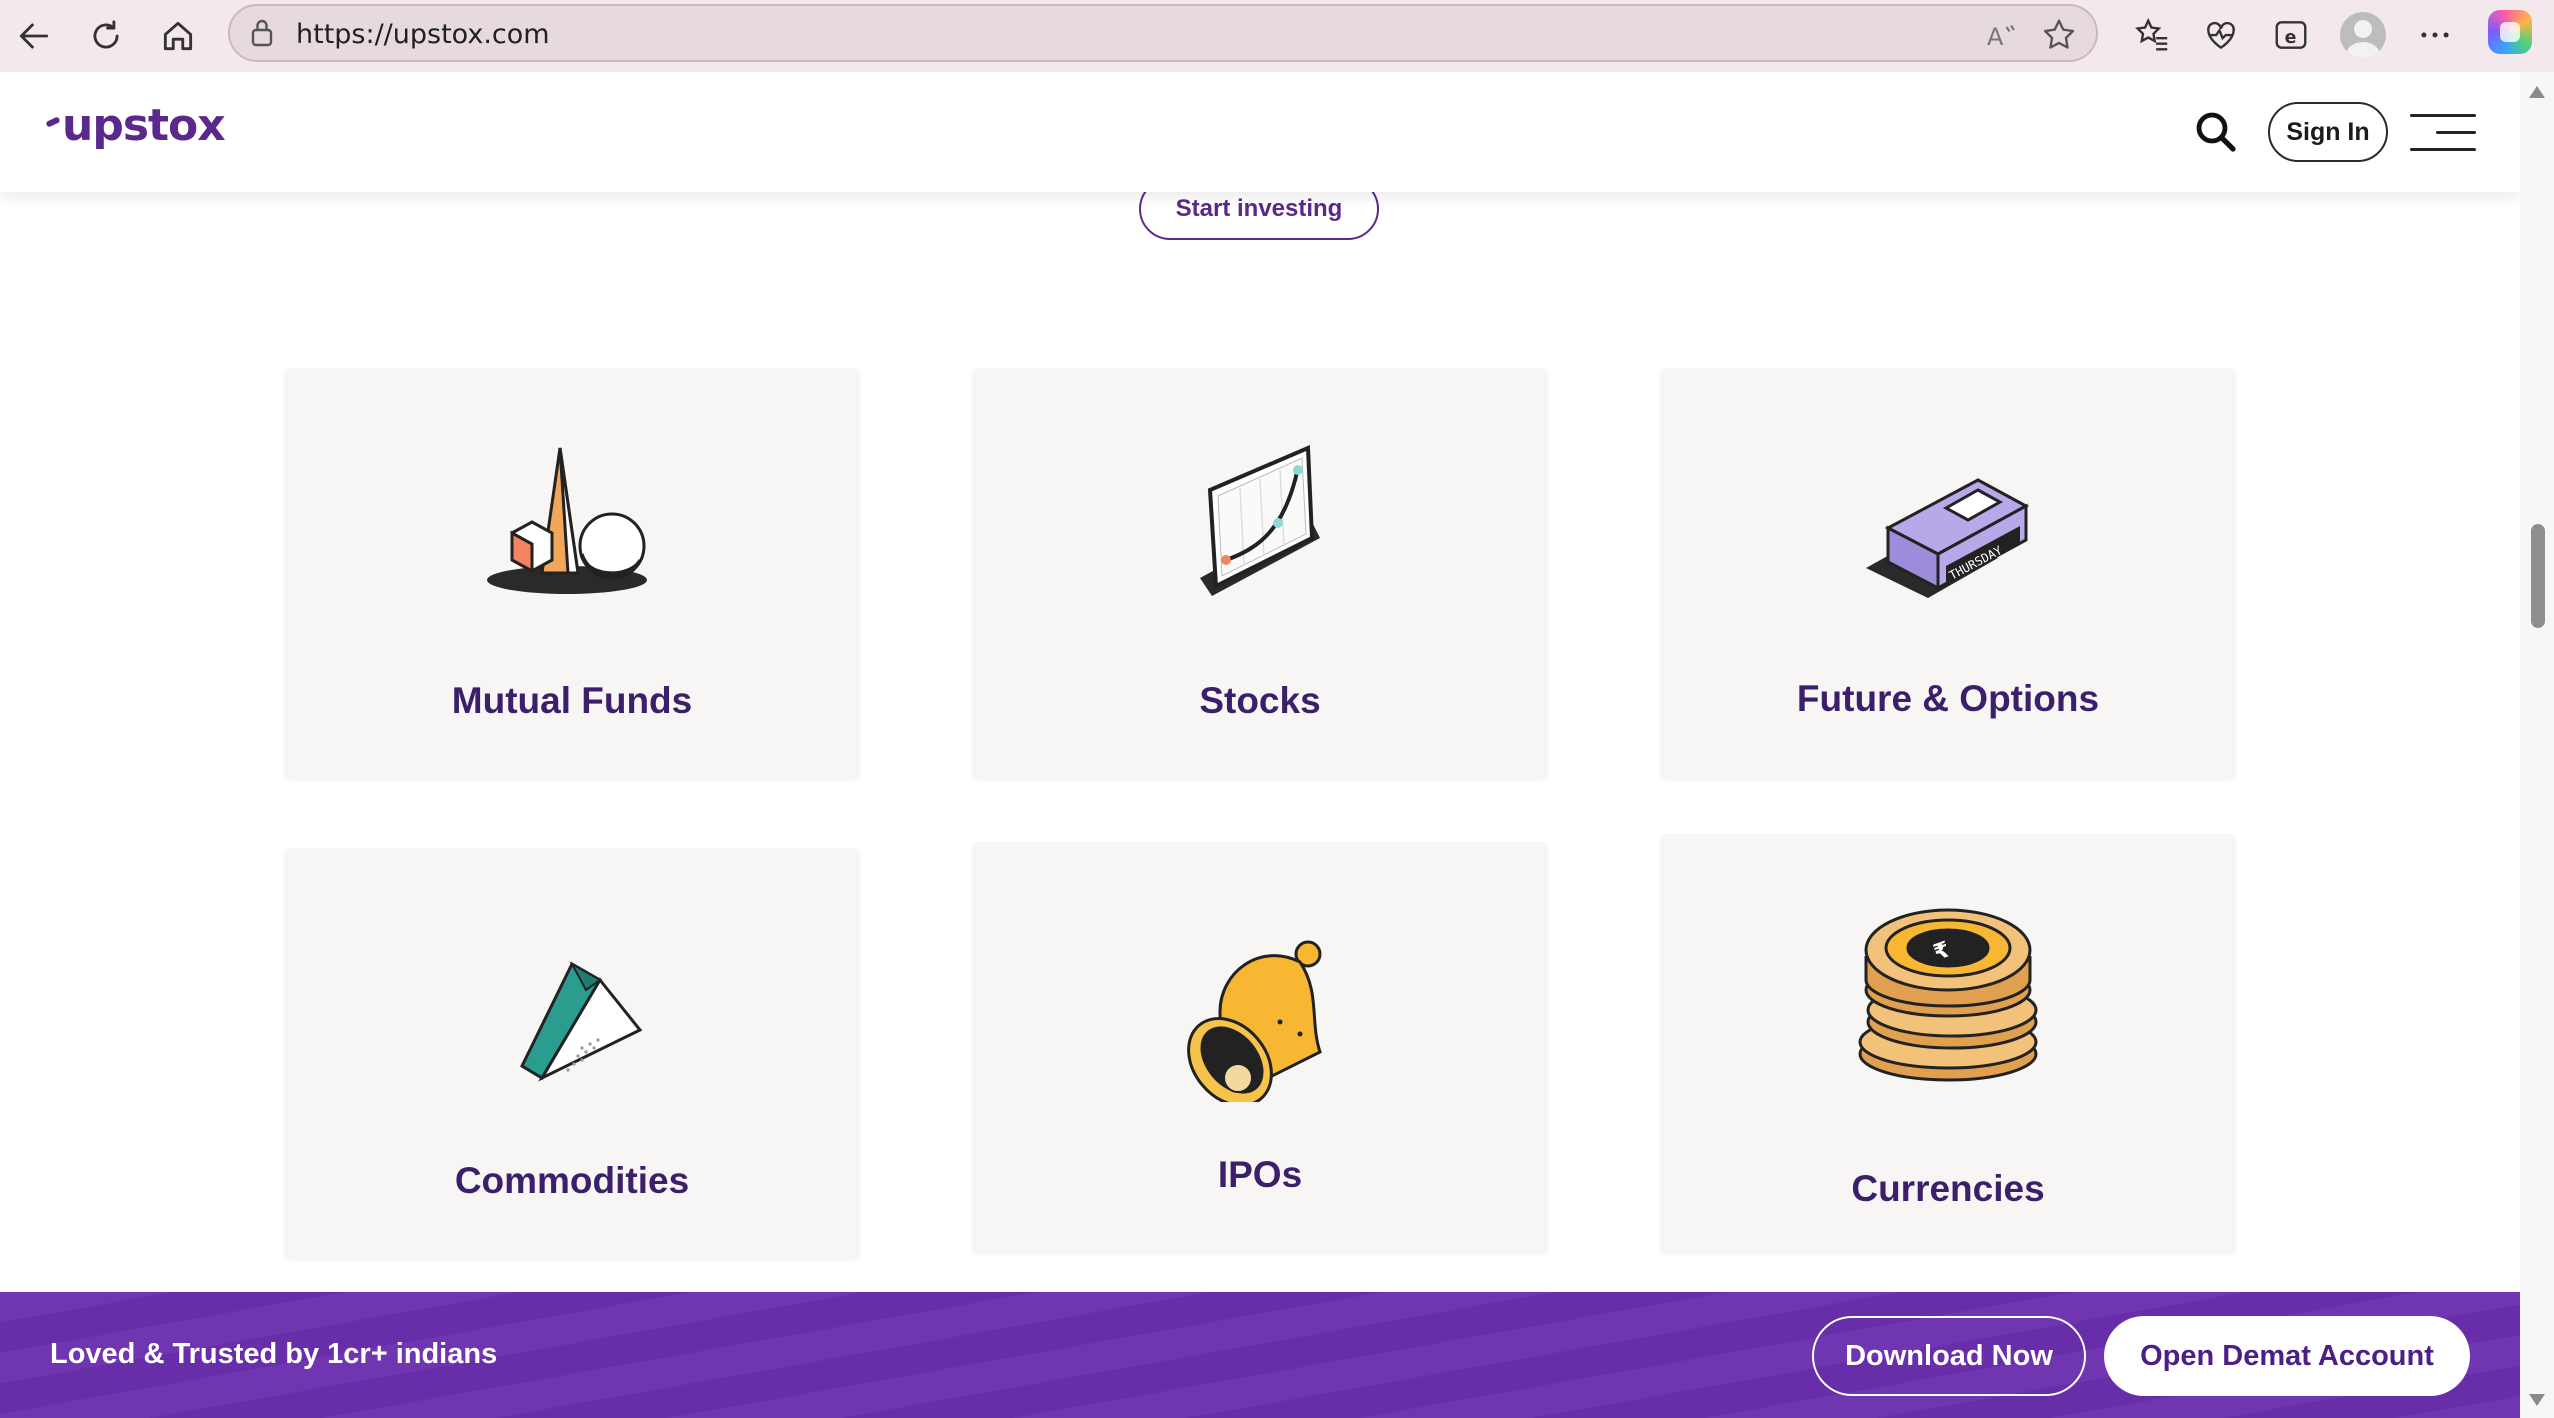 The image size is (2554, 1418). Describe the element at coordinates (1260, 1174) in the screenshot. I see `product-label: IPOs` at that location.